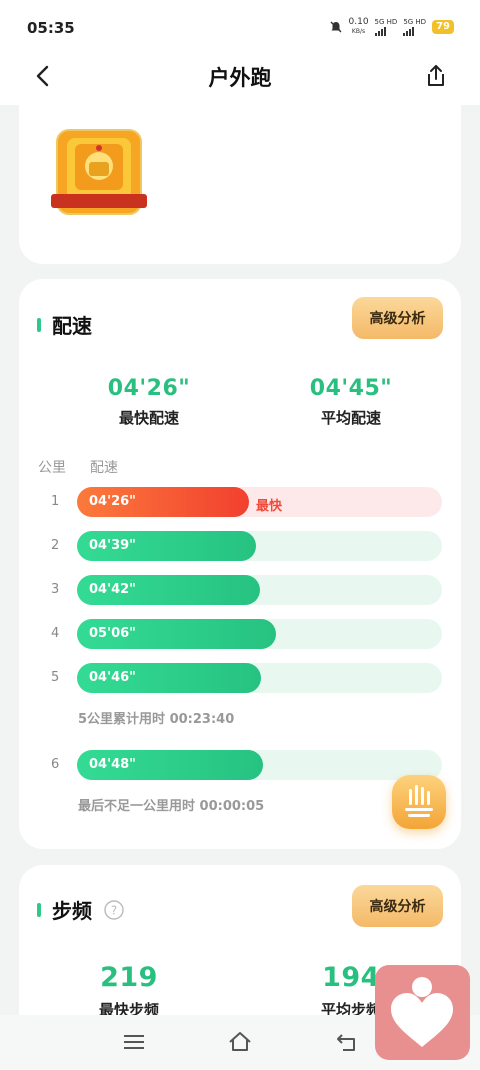  What do you see at coordinates (397, 906) in the screenshot?
I see `cadence-advanced-analysis-button: 高级分析` at bounding box center [397, 906].